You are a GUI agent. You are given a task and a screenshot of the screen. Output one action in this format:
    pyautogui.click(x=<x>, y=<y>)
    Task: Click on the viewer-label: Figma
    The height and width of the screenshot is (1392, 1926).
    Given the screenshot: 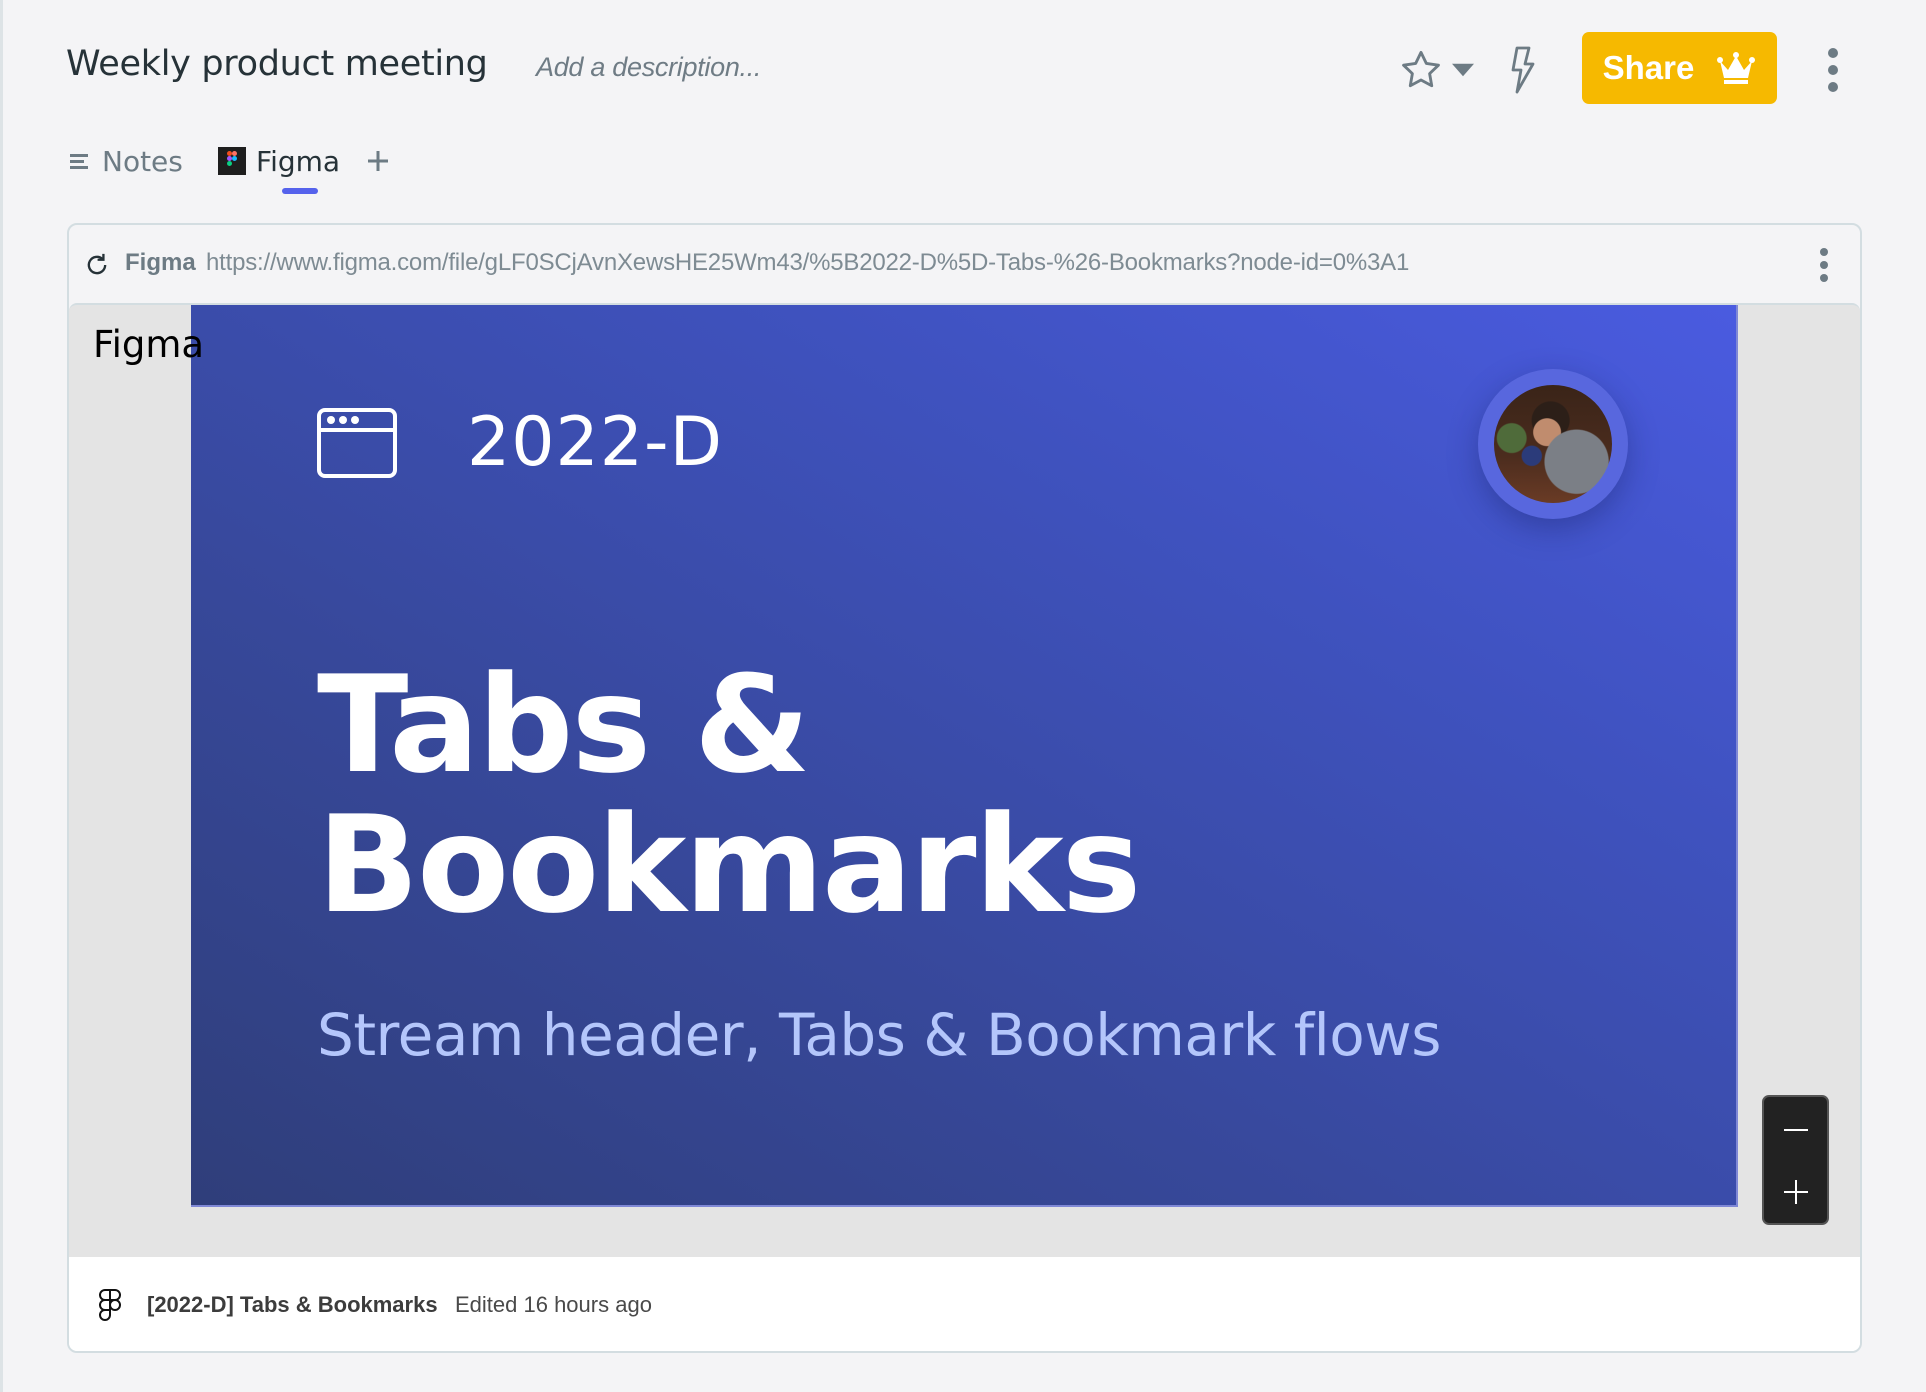 What is the action you would take?
    pyautogui.click(x=149, y=344)
    